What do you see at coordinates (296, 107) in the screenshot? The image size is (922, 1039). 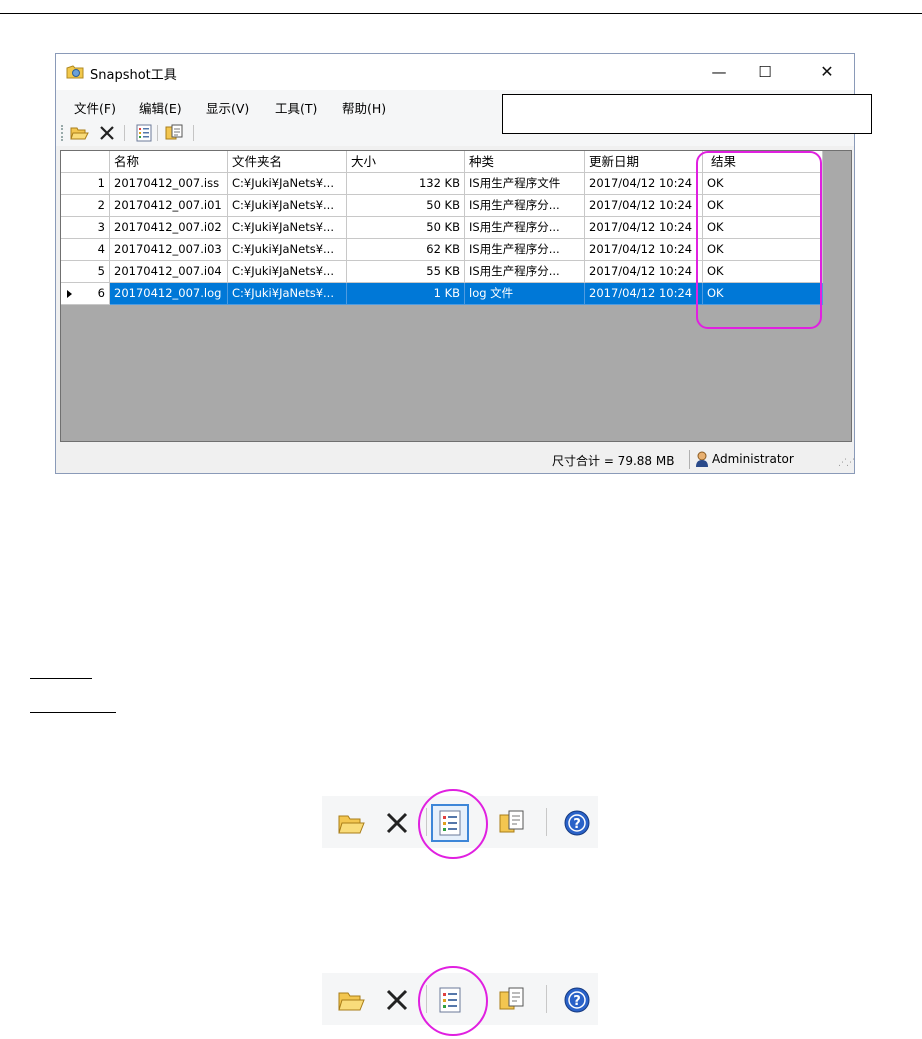 I see `menu-tools: 工具(T)` at bounding box center [296, 107].